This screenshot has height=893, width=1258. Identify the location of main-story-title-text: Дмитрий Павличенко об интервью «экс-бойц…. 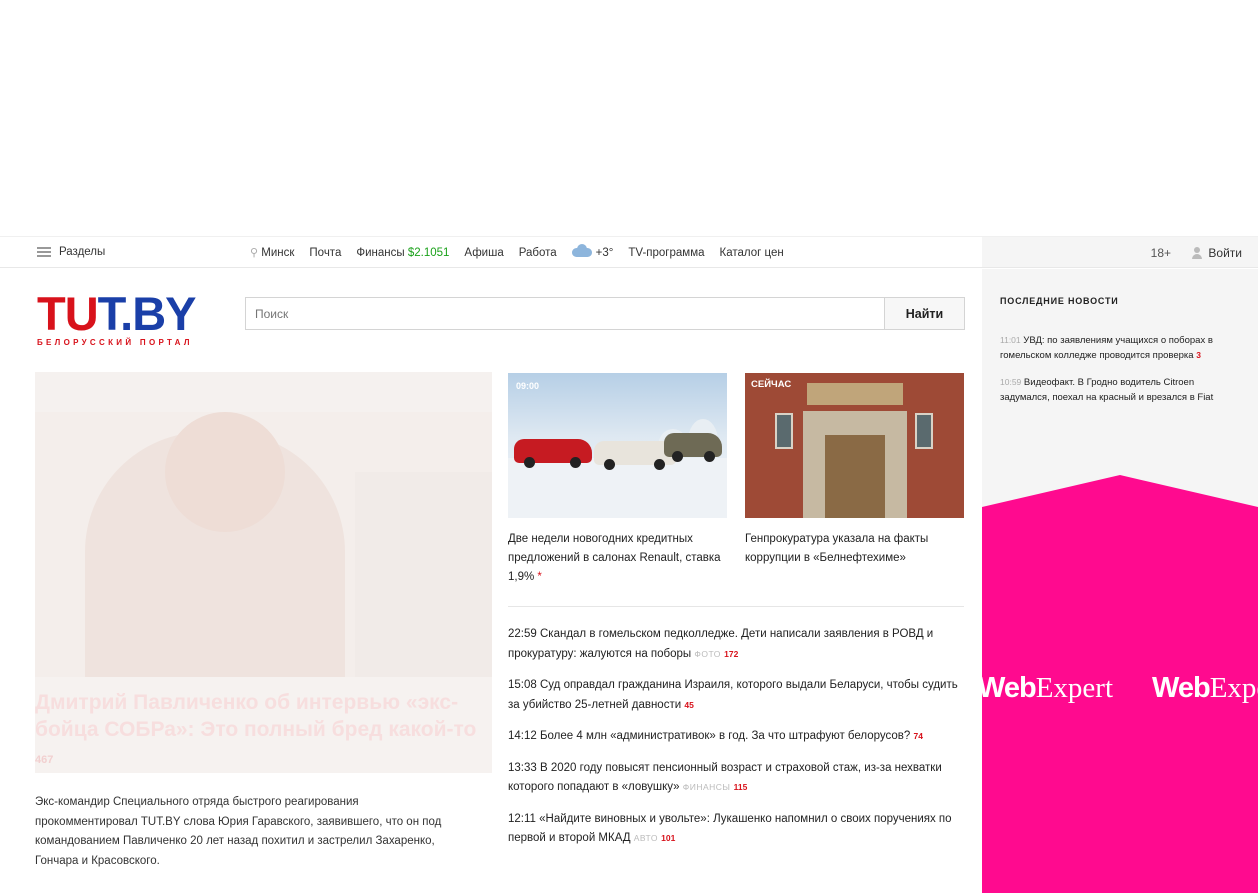
(256, 716).